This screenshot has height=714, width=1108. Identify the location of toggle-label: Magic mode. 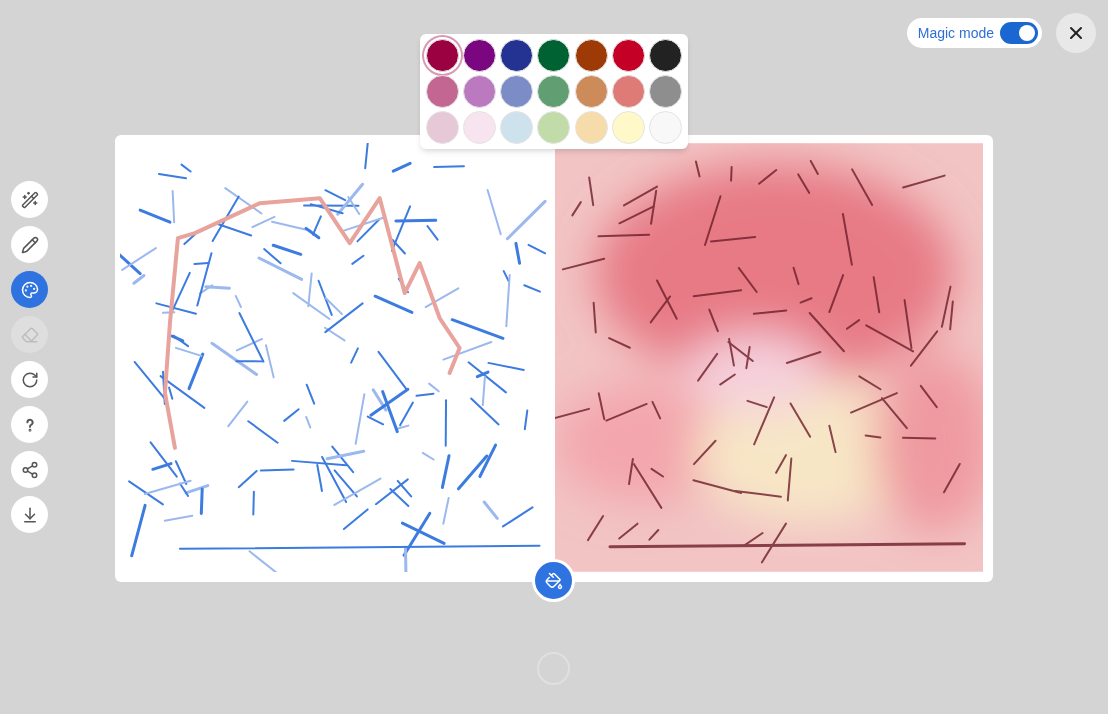
(955, 33).